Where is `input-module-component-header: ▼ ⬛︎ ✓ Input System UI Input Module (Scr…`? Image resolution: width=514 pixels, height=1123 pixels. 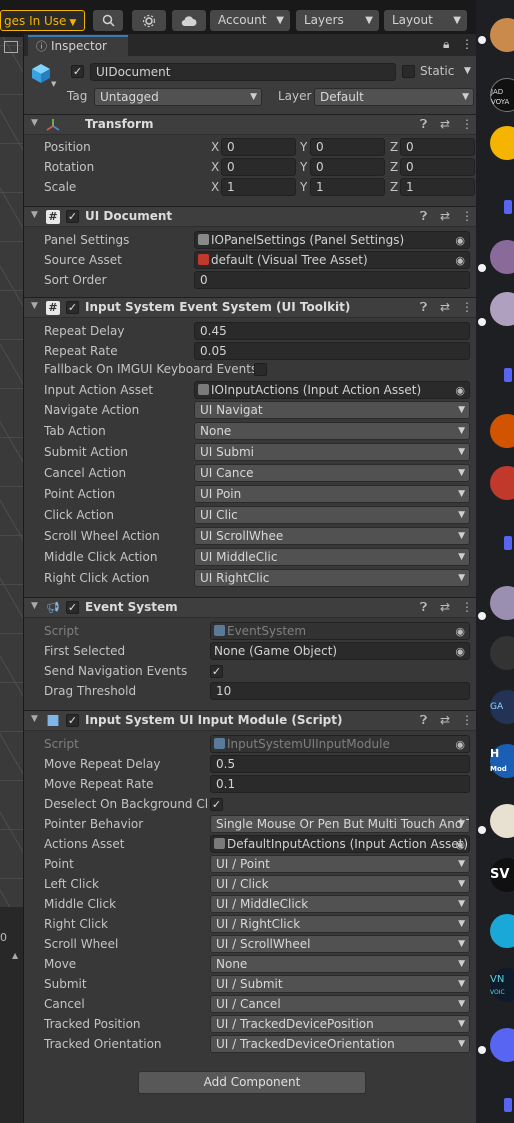
input-module-component-header: ▼ ⬛︎ ✓ Input System UI Input Module (Scr… is located at coordinates (250, 720).